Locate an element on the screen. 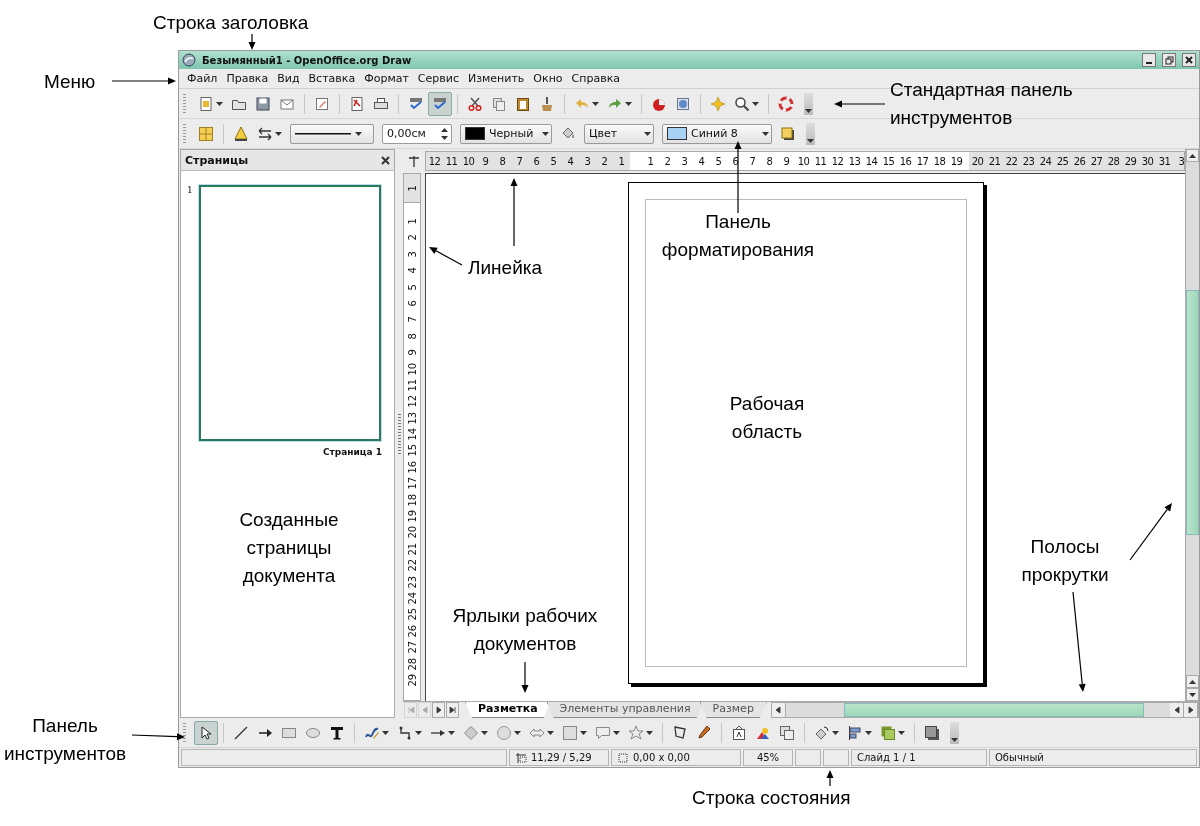 The height and width of the screenshot is (826, 1200). layout-tab: Элементы управления is located at coordinates (625, 710).